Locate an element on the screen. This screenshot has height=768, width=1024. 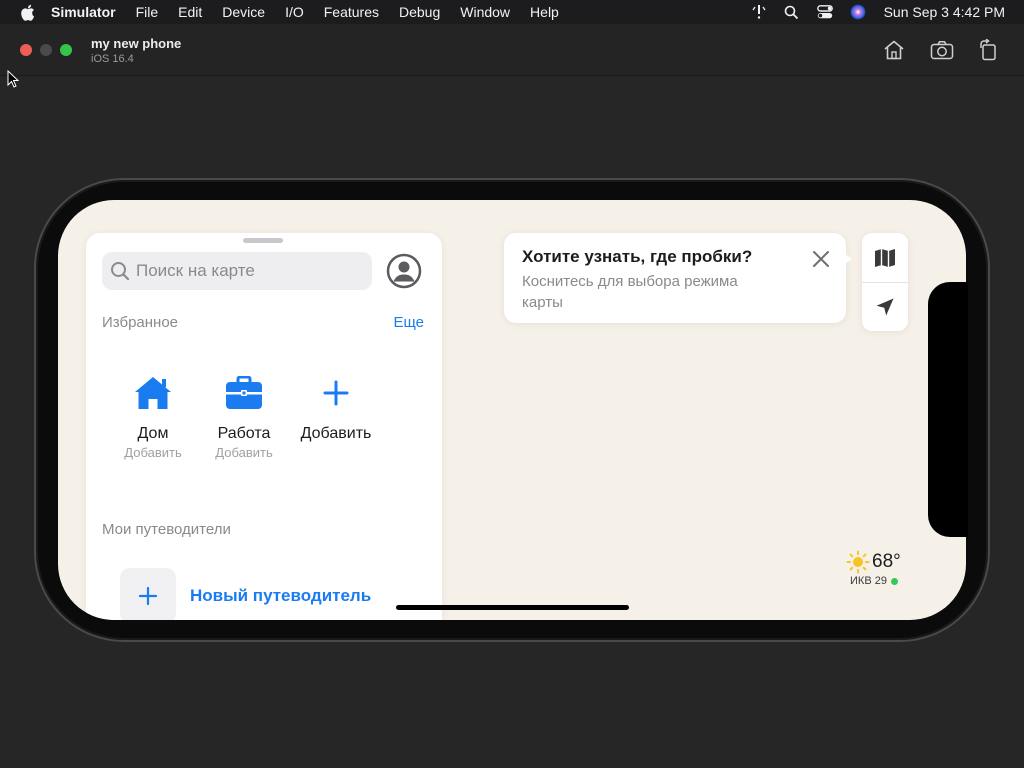
close-icon is located at coordinates (821, 259).